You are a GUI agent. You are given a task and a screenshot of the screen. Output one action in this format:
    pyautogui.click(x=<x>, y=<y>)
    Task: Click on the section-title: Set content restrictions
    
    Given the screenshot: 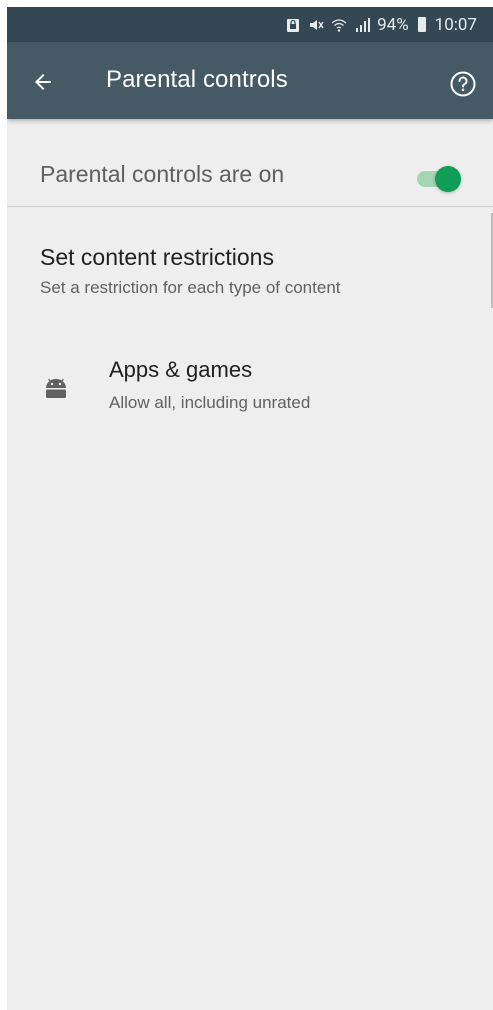 What is the action you would take?
    pyautogui.click(x=157, y=257)
    